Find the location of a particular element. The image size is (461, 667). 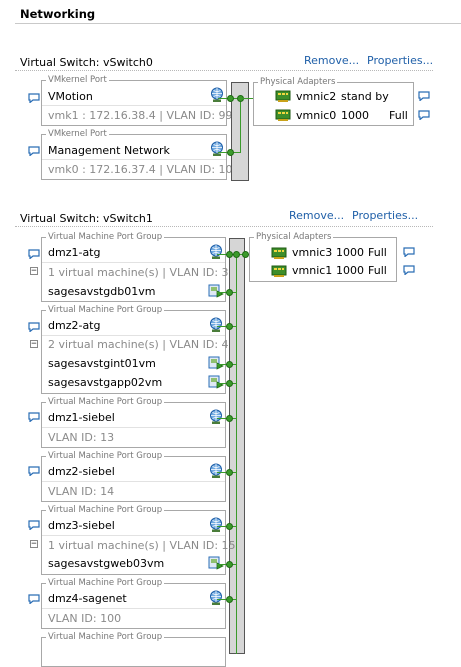

management-port-dot is located at coordinates (230, 152).